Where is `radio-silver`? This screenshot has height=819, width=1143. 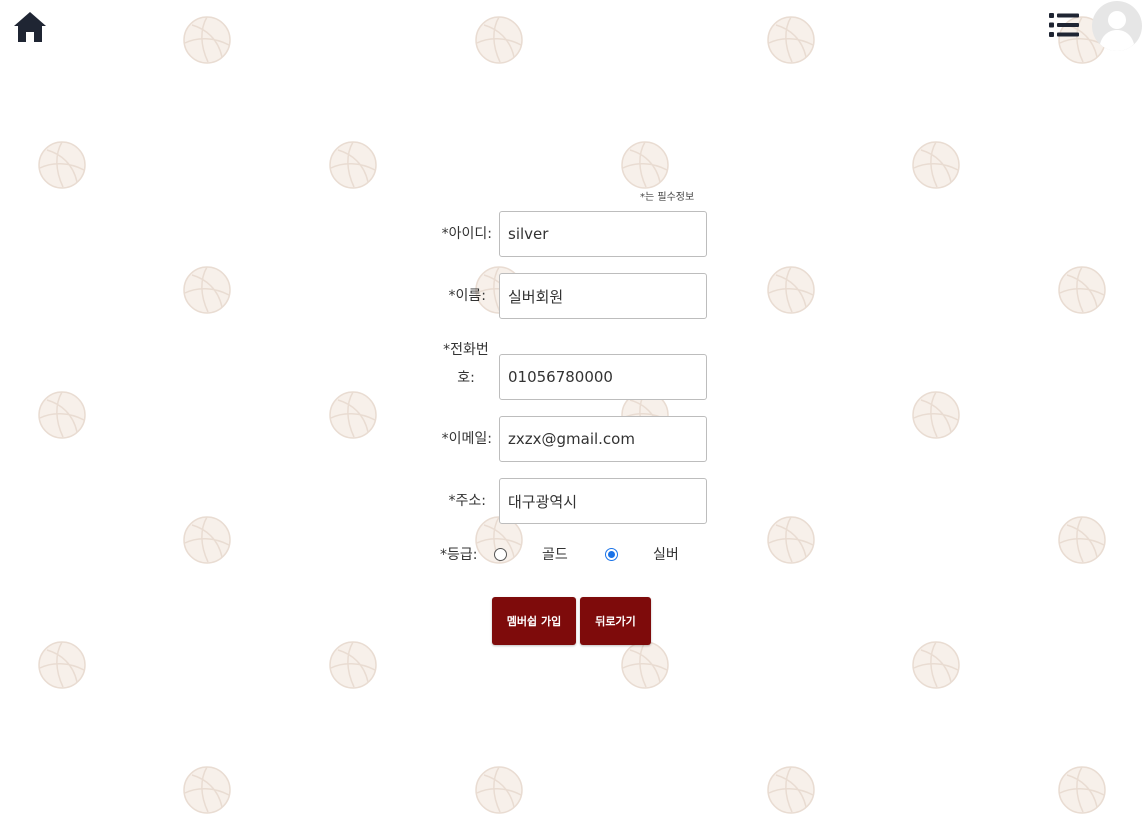
radio-silver is located at coordinates (611, 554).